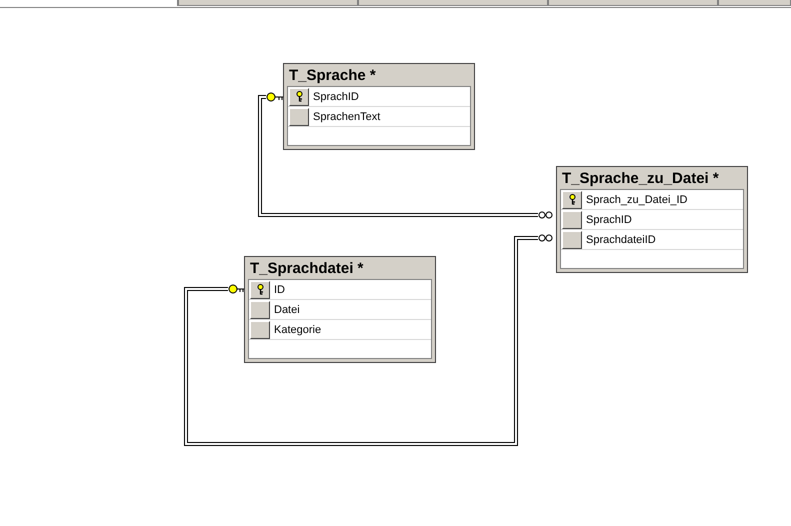 The image size is (791, 526). I want to click on column-name: Kategorie, so click(298, 330).